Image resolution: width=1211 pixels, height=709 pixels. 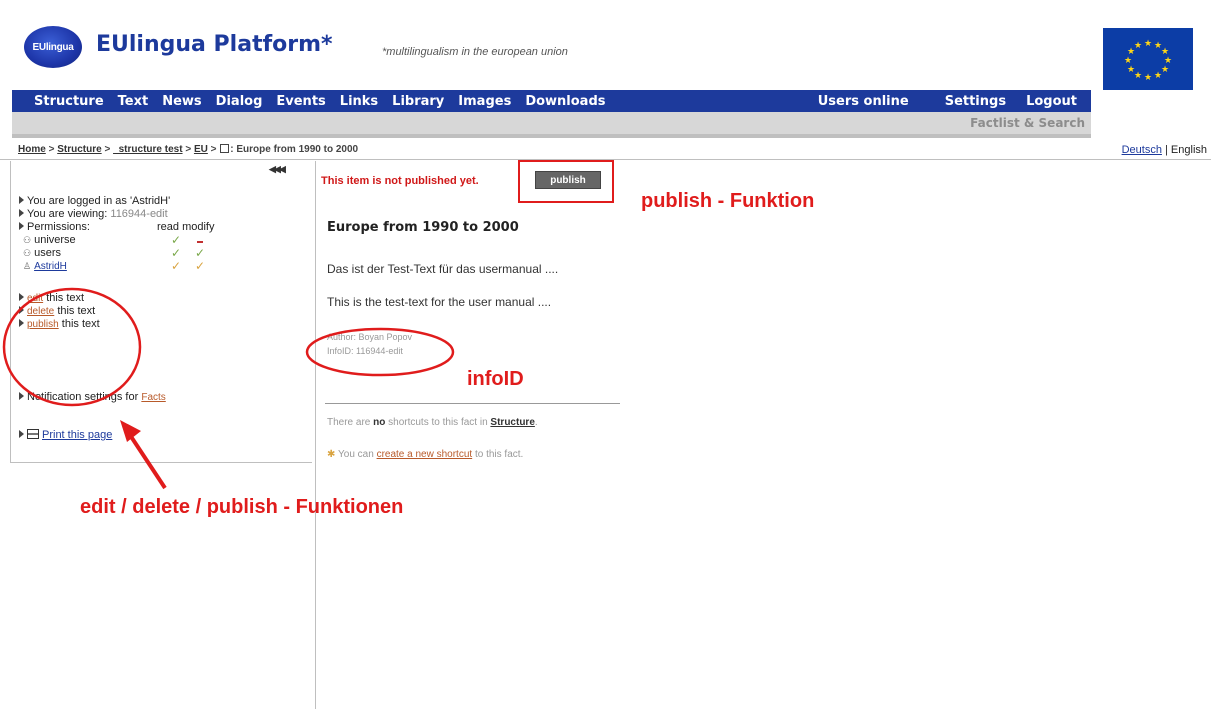 What do you see at coordinates (77, 435) in the screenshot?
I see `print-page-link: Print this page` at bounding box center [77, 435].